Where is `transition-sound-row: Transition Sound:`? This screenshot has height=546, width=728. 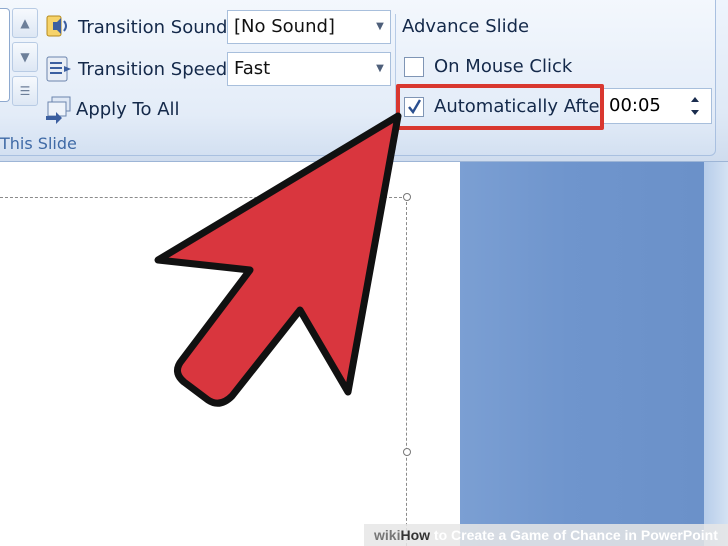
transition-sound-row: Transition Sound: is located at coordinates (139, 27).